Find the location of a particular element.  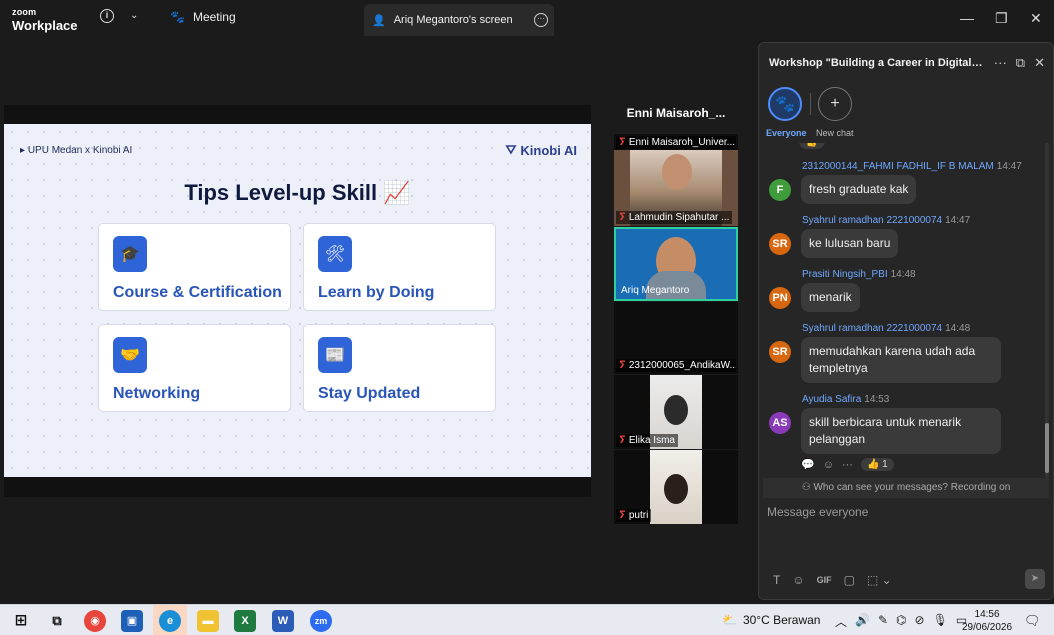

message-sender: Syahrul ramadhan 2221000074 14:48 is located at coordinates (886, 328).